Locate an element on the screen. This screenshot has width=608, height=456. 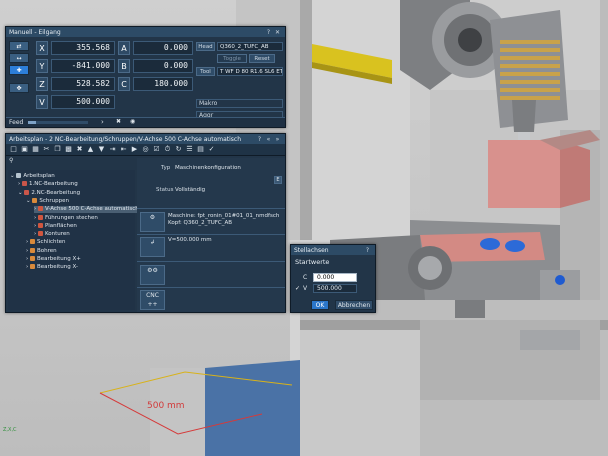
toggle-button: Toggle is located at coordinates (232, 58).